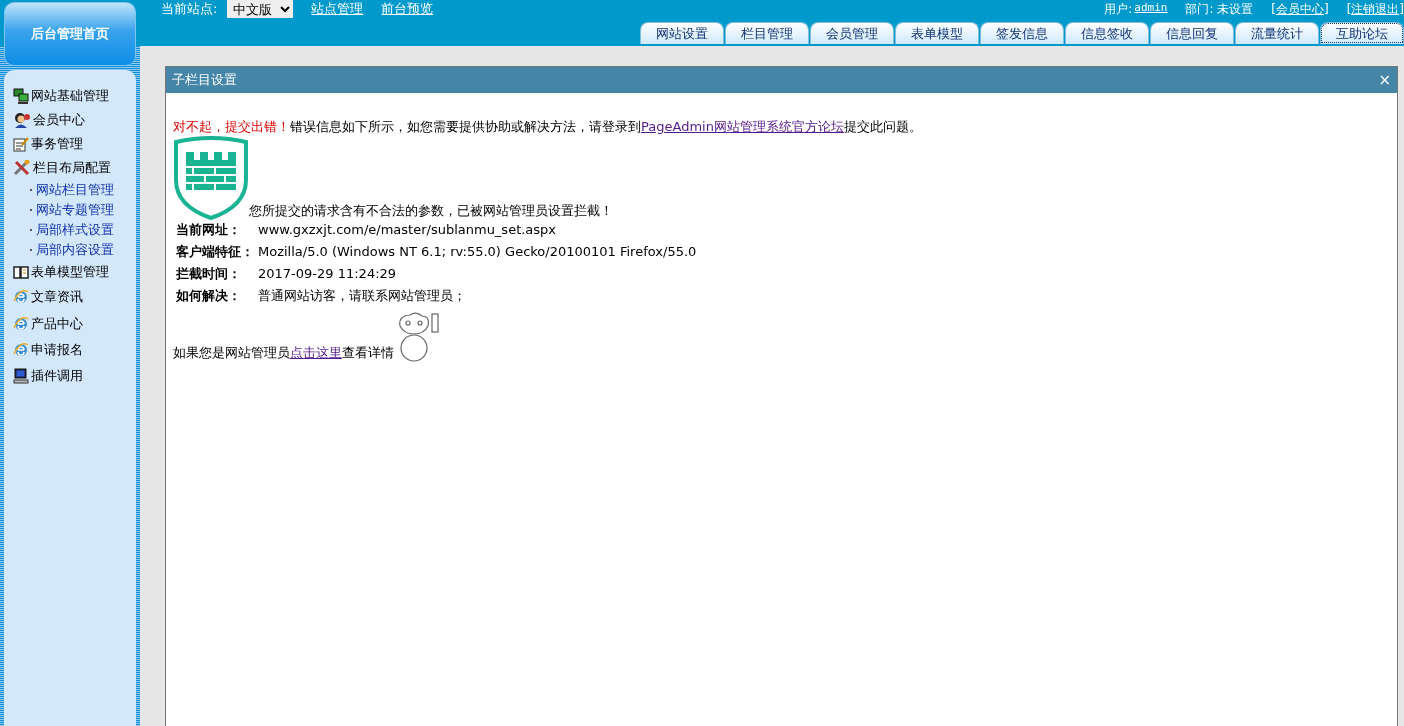  I want to click on field-label: 客户端特征：, so click(215, 252).